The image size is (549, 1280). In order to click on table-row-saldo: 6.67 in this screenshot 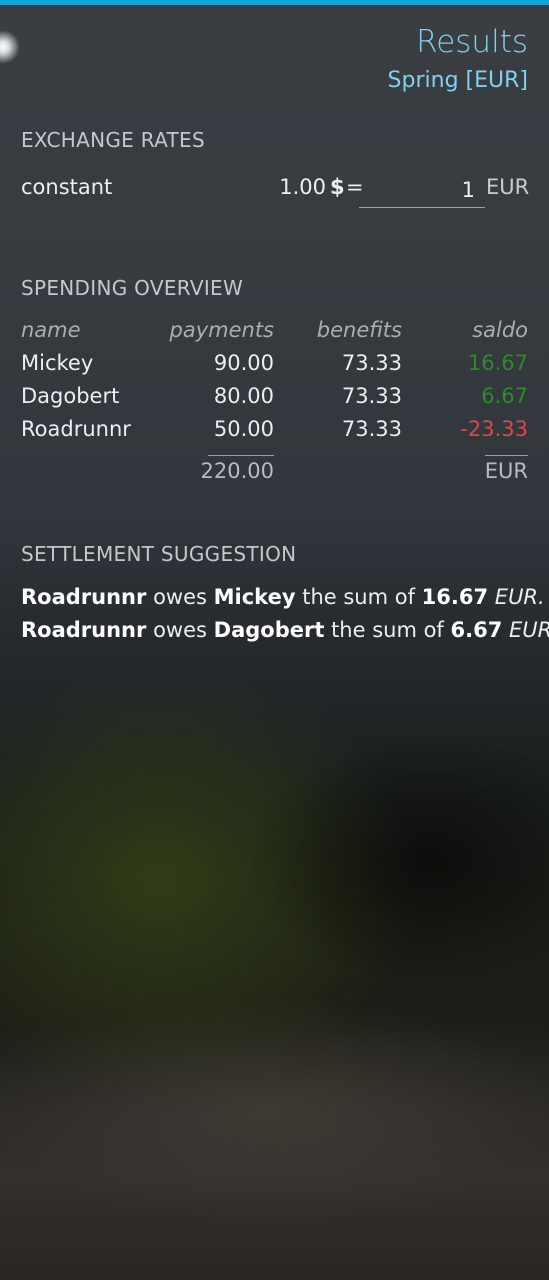, I will do `click(504, 396)`.